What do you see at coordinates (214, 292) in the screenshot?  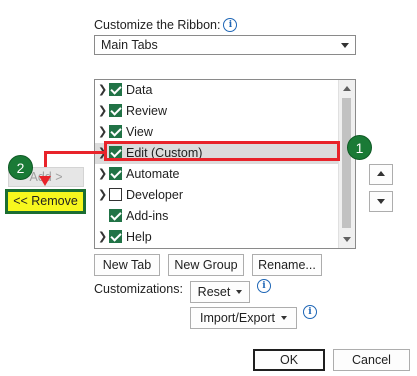 I see `reset-button-label: Reset` at bounding box center [214, 292].